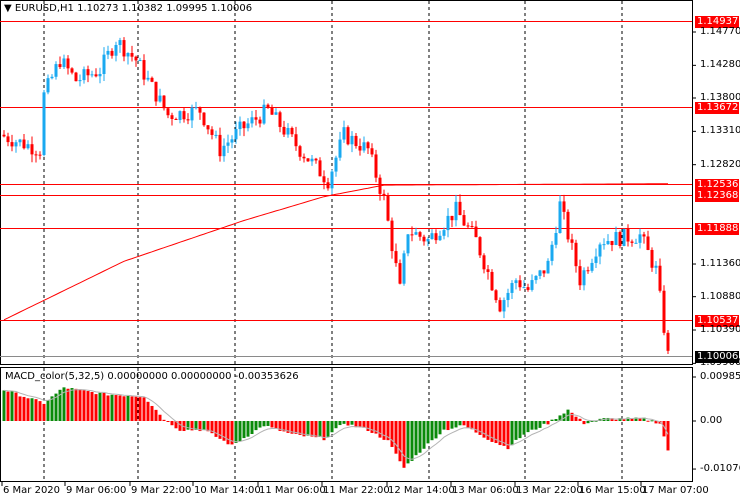 Image resolution: width=740 pixels, height=500 pixels. Describe the element at coordinates (720, 97) in the screenshot. I see `price-tick-label: 1.13800` at that location.